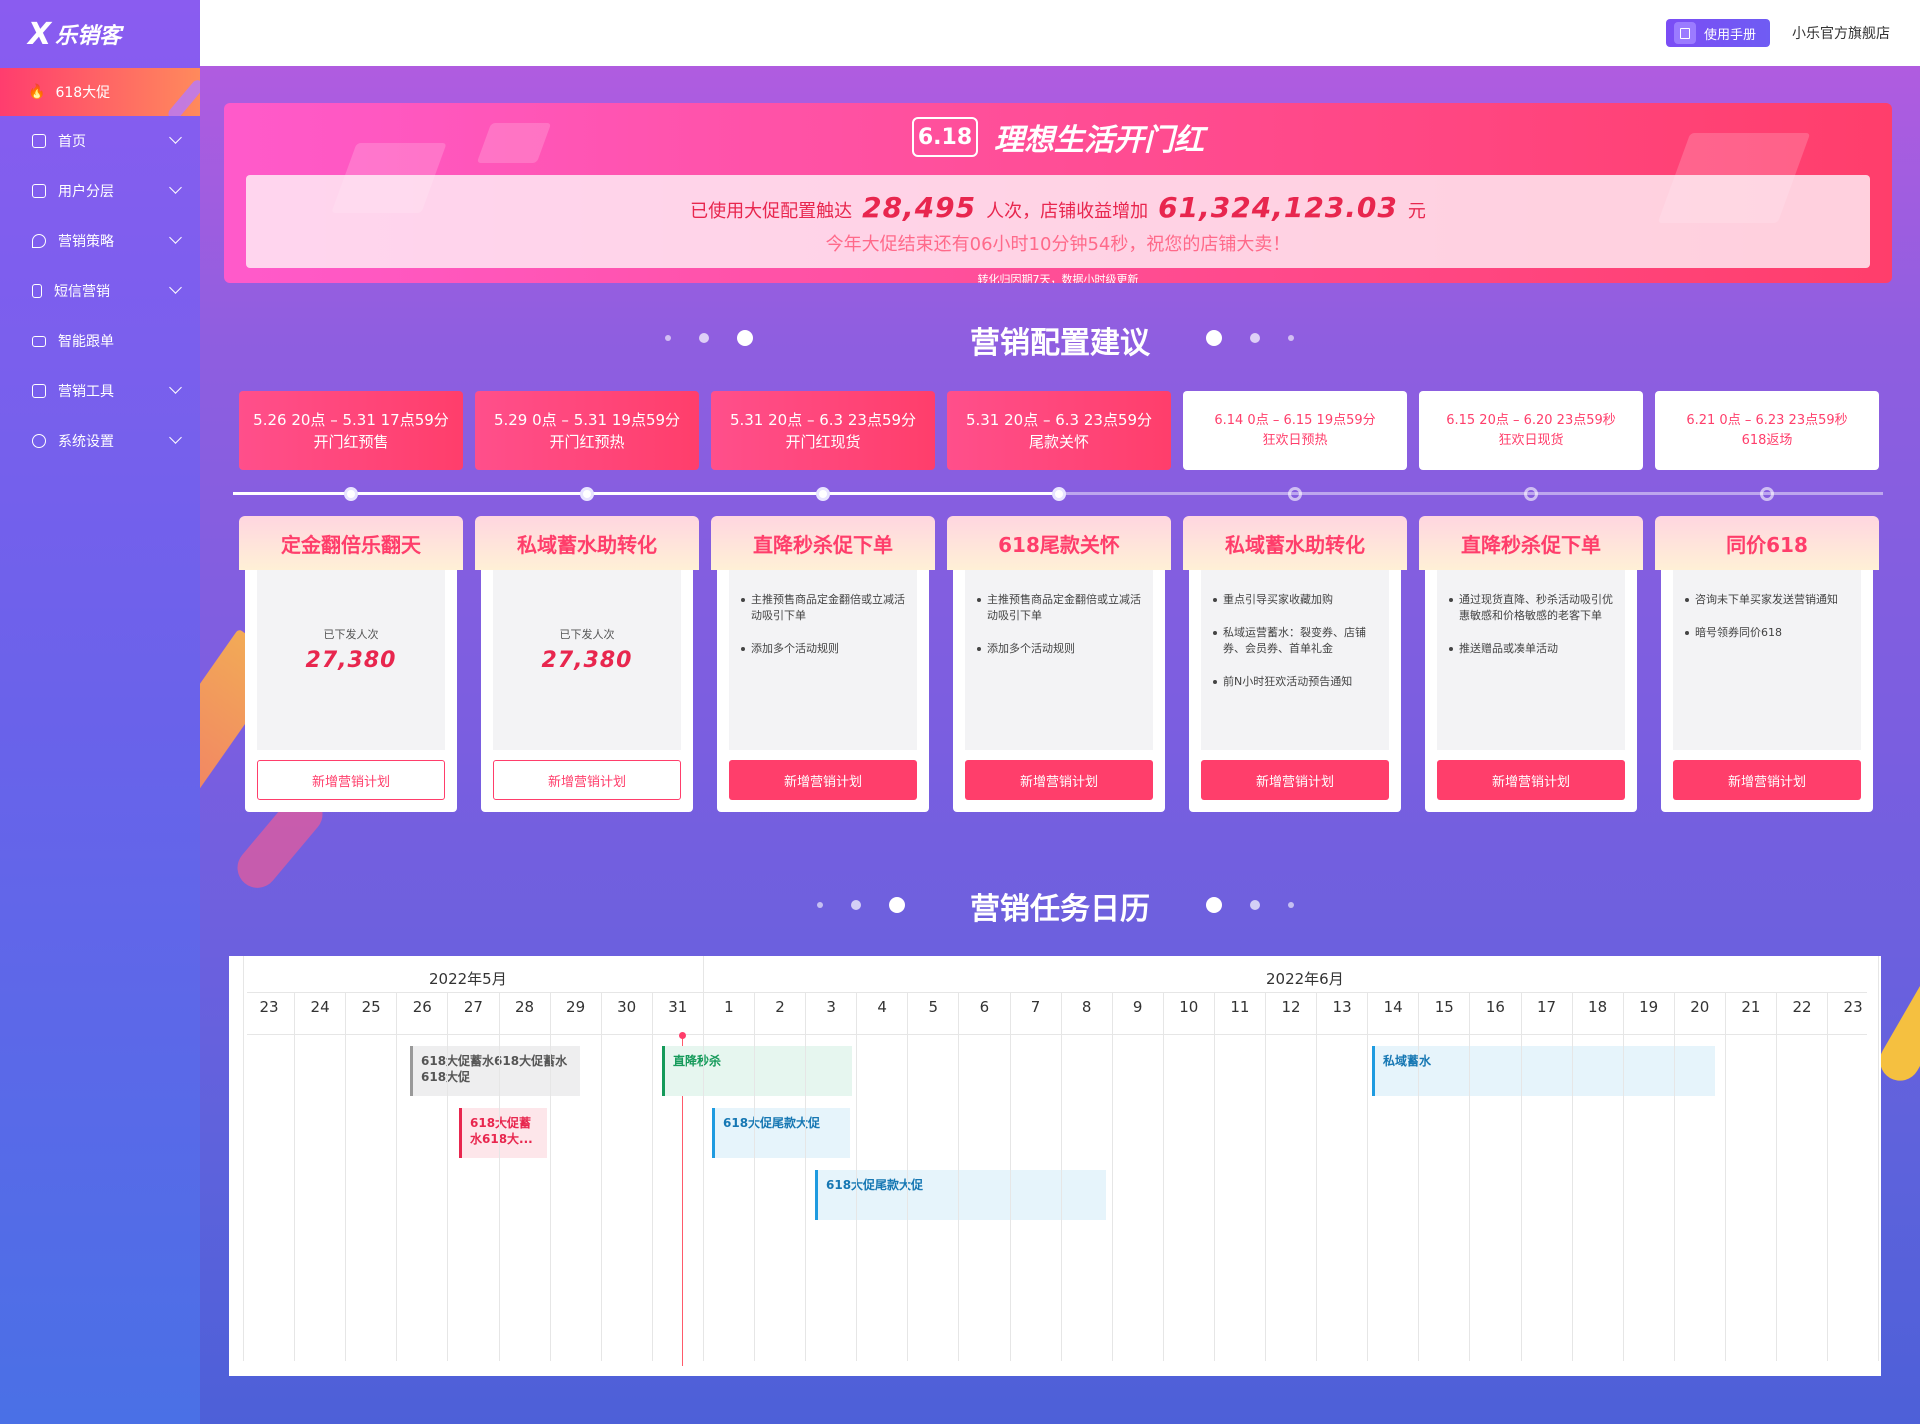  Describe the element at coordinates (1546, 1007) in the screenshot. I see `day-label: 17` at that location.